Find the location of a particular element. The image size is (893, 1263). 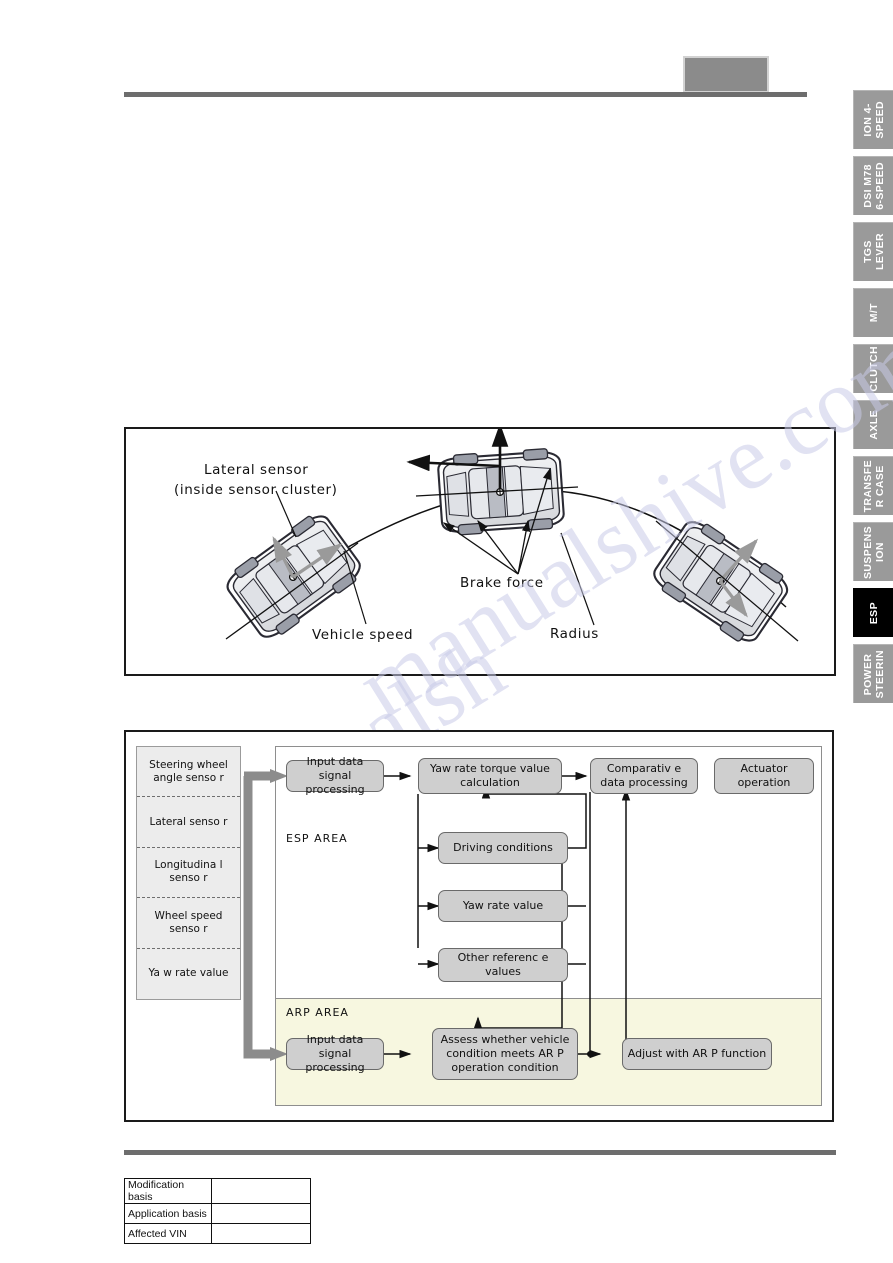

label-brake-force: Brake force is located at coordinates (502, 583).